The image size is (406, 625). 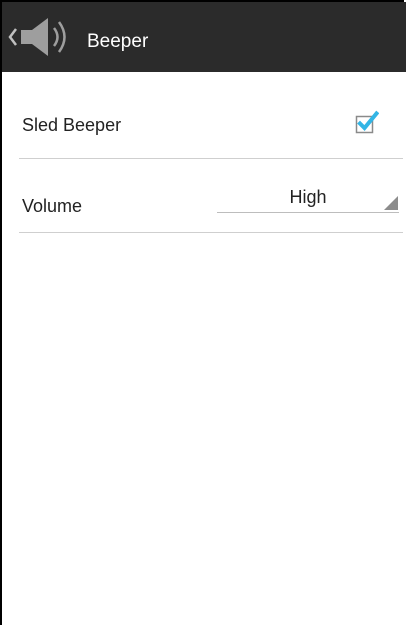 What do you see at coordinates (72, 125) in the screenshot?
I see `sled-beeper-label: Sled Beeper` at bounding box center [72, 125].